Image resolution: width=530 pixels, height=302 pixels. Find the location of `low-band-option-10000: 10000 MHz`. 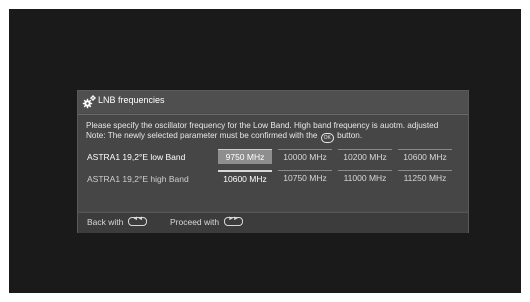

low-band-option-10000: 10000 MHz is located at coordinates (305, 156).